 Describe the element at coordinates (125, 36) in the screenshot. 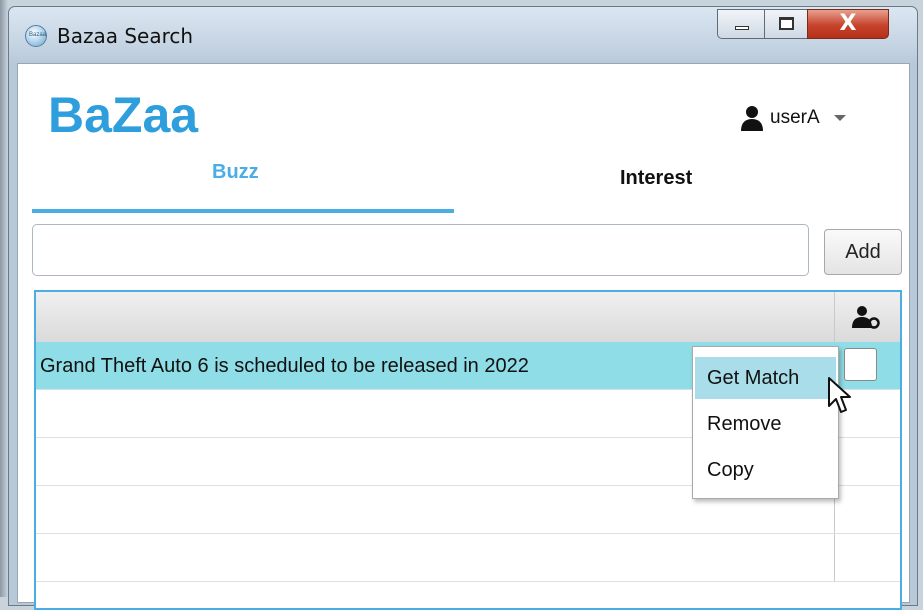

I see `window-title: Bazaa Search` at that location.